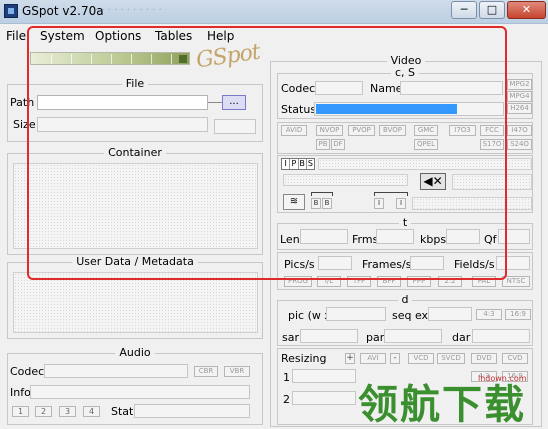 This screenshot has height=429, width=548. What do you see at coordinates (464, 10) in the screenshot?
I see `minimize-button: ─` at bounding box center [464, 10].